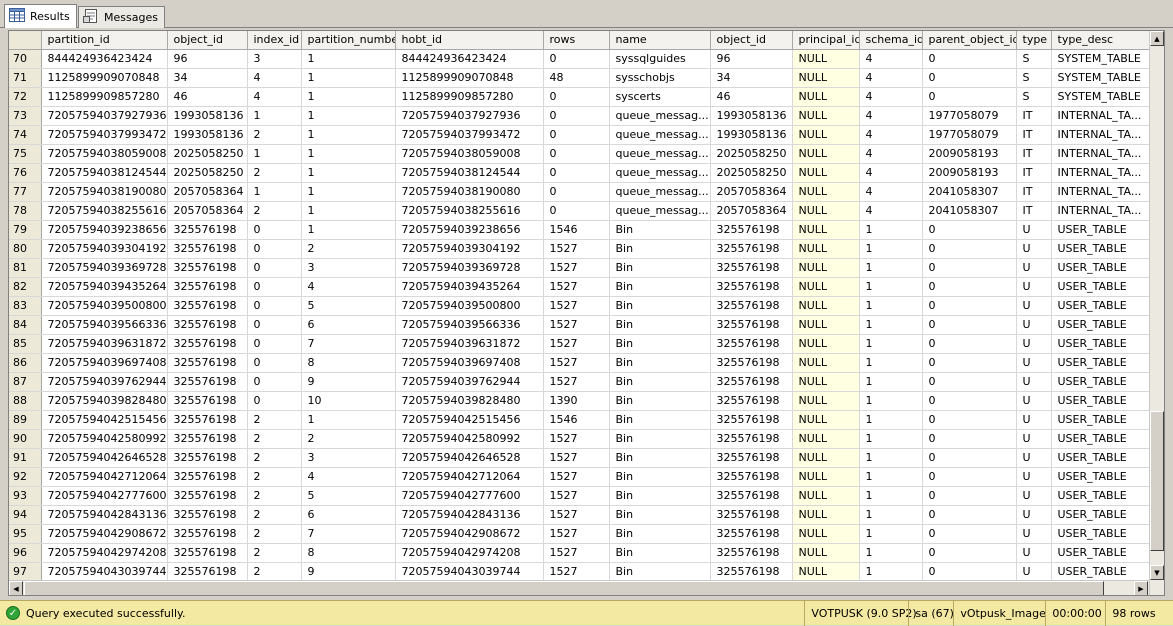 The image size is (1173, 626). Describe the element at coordinates (469, 268) in the screenshot. I see `cell-hobt-id: 72057594039369728` at that location.